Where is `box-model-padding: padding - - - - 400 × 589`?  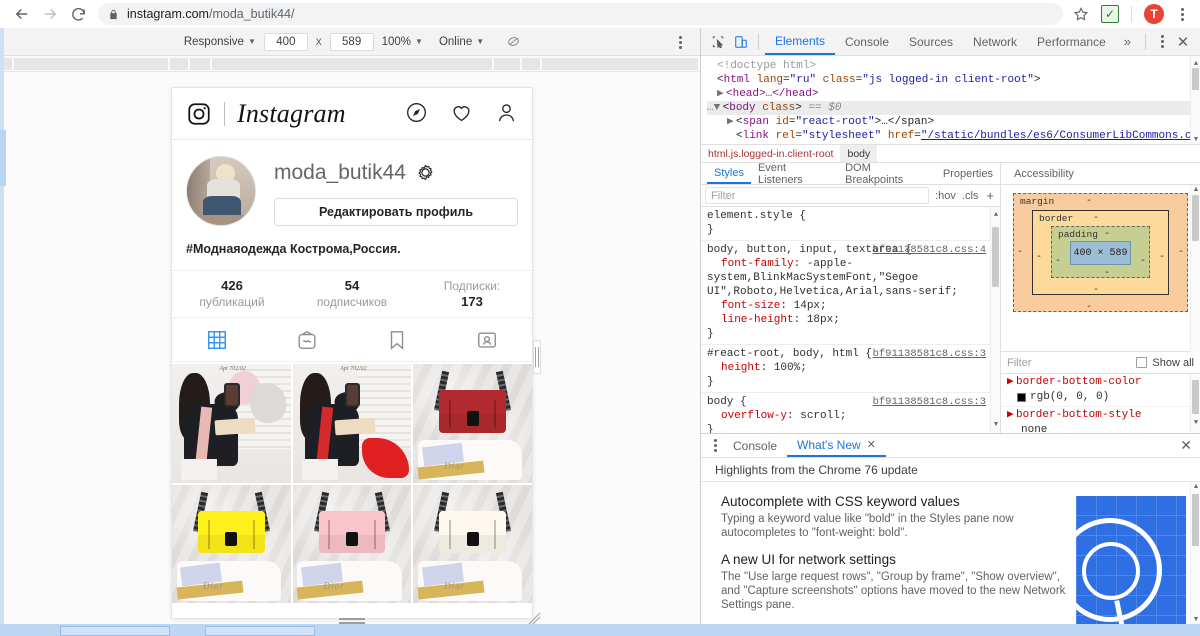
box-model-padding: padding - - - - 400 × 589 is located at coordinates (1100, 252).